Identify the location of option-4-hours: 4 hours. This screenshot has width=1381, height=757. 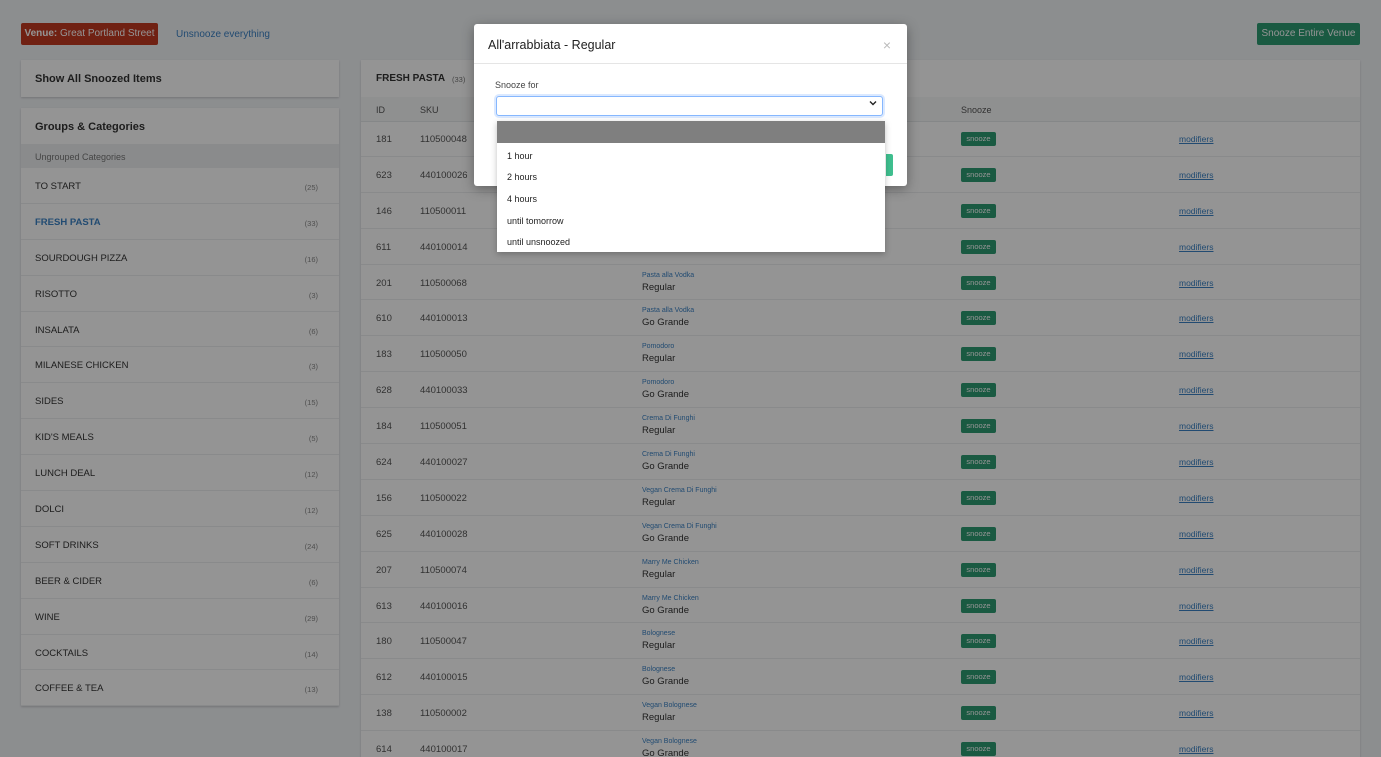
(522, 199).